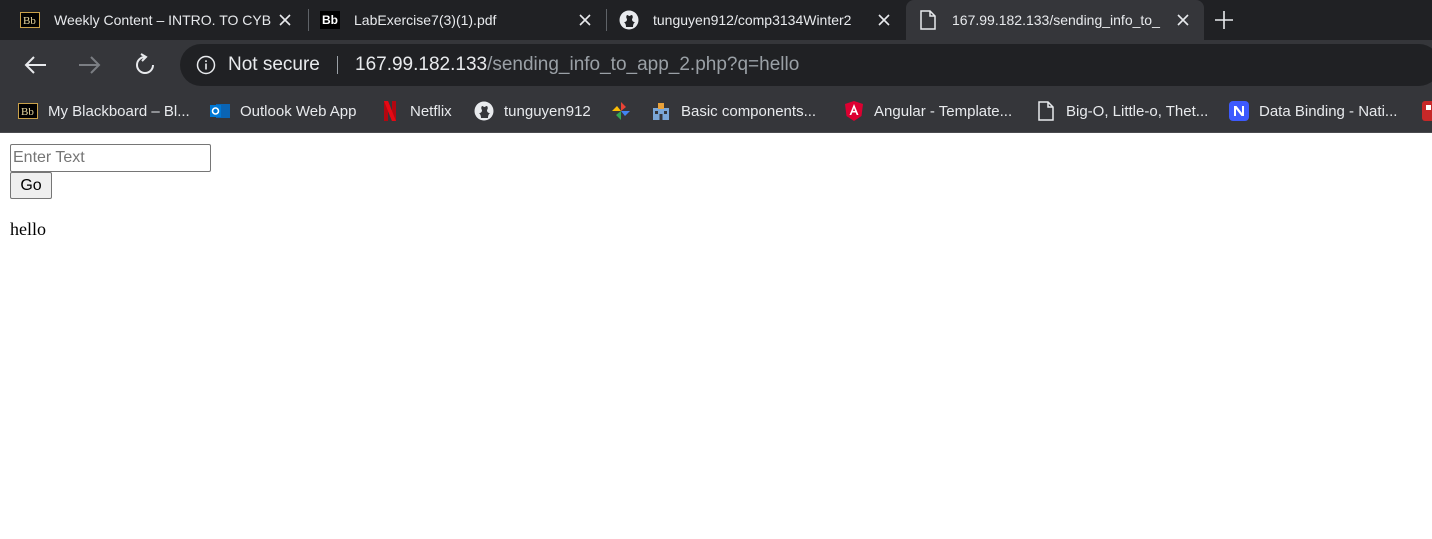 The width and height of the screenshot is (1432, 539). I want to click on bookmark-red-icon, so click(1427, 111).